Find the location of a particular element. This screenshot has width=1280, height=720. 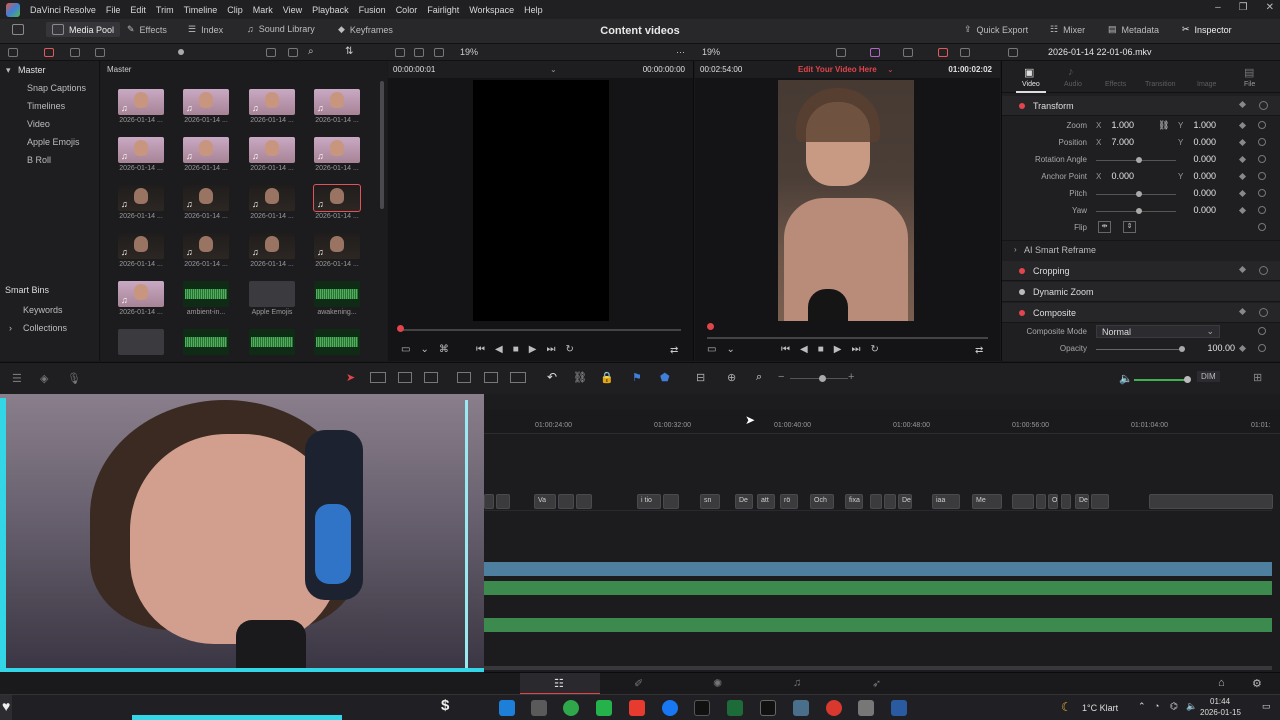

transform-toggle is located at coordinates (1022, 106).